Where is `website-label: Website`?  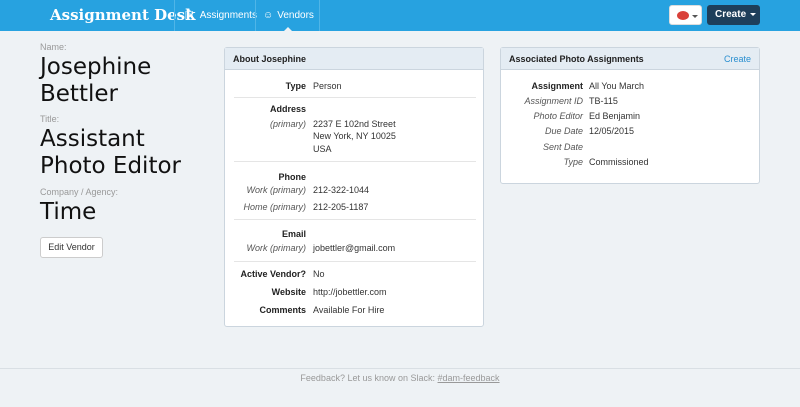
website-label: Website is located at coordinates (288, 292).